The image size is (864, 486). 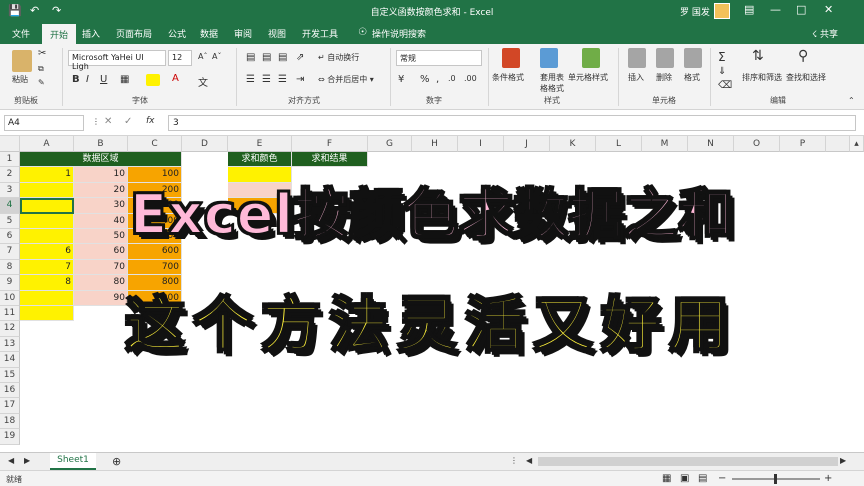 I want to click on font-size-box: 12, so click(x=180, y=58).